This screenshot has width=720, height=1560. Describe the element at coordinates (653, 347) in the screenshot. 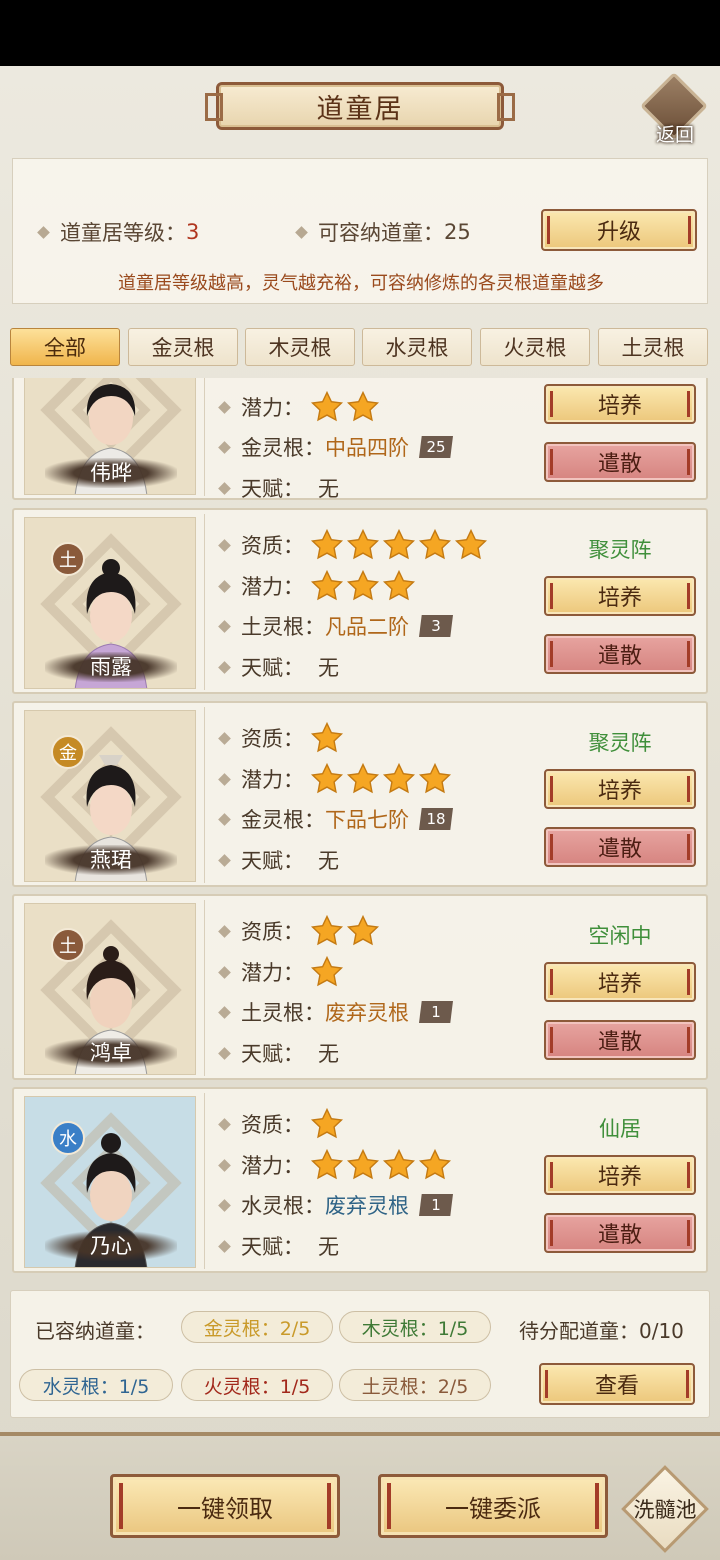

I see `tab-tu: 土灵根` at that location.